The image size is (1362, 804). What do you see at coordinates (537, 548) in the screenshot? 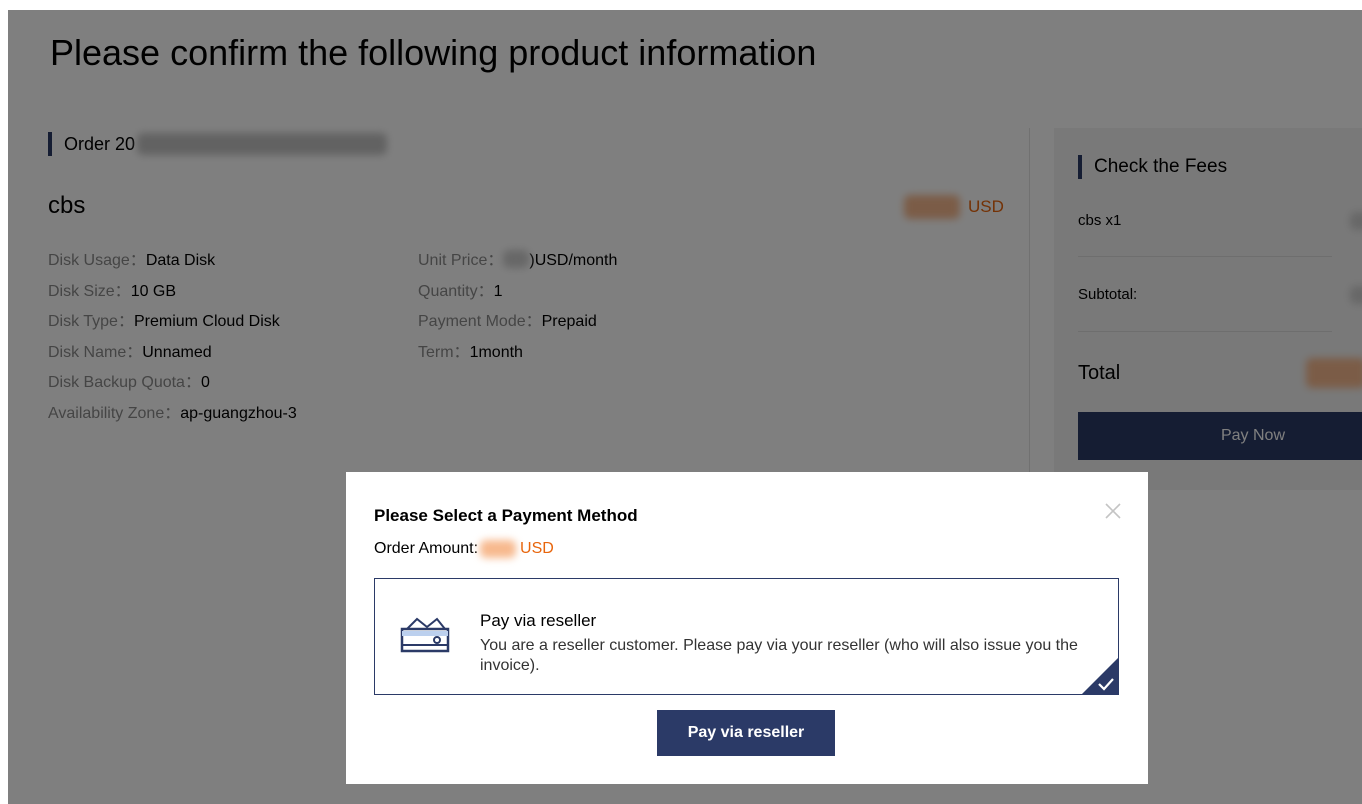
I see `order-amount-unit: USD` at bounding box center [537, 548].